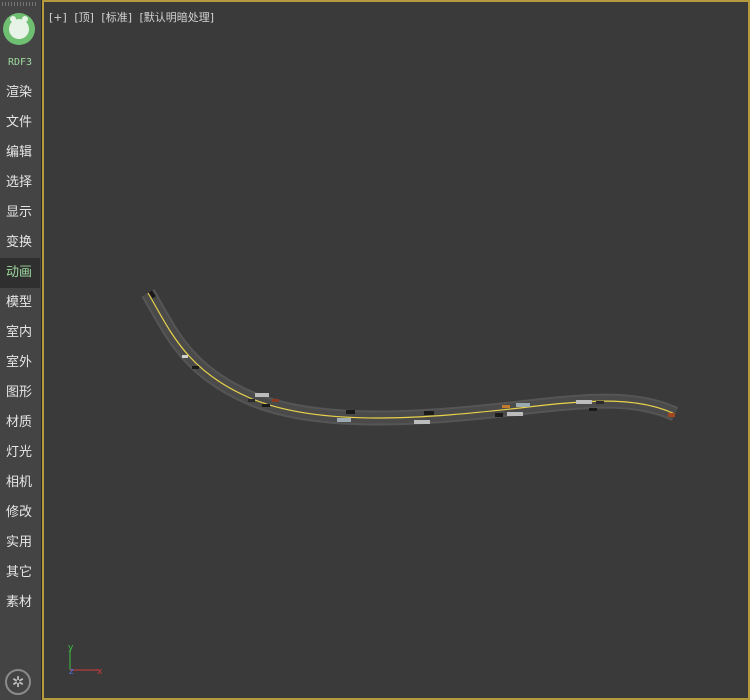  What do you see at coordinates (20, 93) in the screenshot?
I see `menu-item-render: 渲染` at bounding box center [20, 93].